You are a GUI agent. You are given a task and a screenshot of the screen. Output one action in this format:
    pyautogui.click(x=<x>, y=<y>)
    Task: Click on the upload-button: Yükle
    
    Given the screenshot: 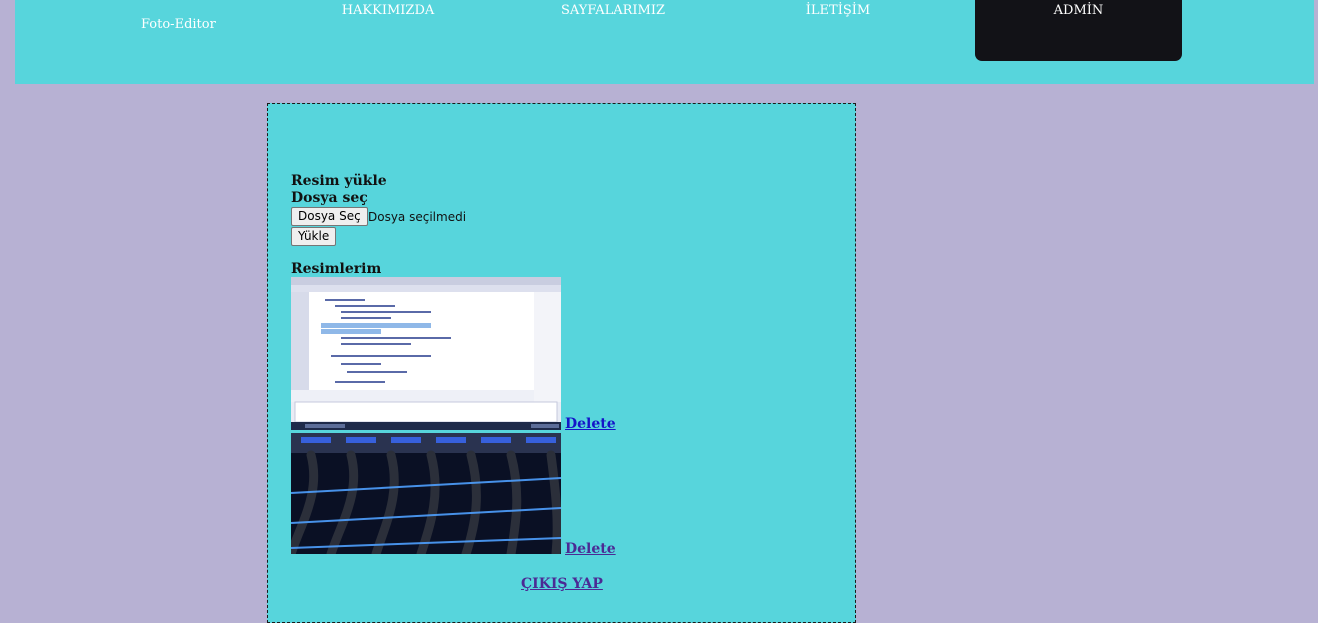 What is the action you would take?
    pyautogui.click(x=314, y=236)
    